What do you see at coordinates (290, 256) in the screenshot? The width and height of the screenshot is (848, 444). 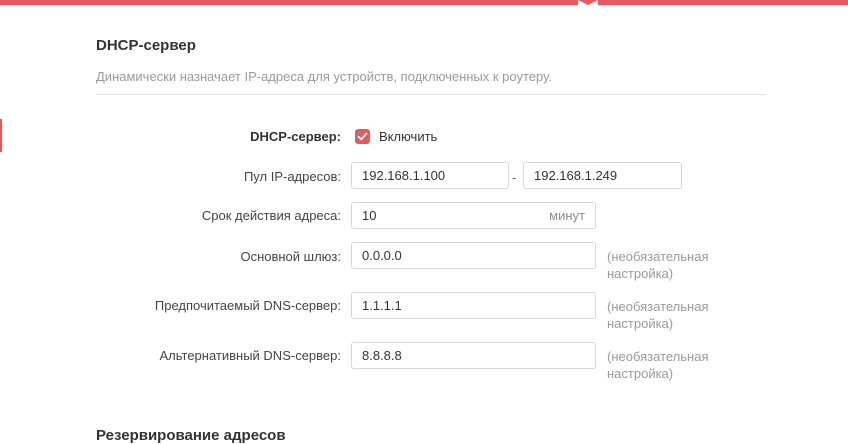 I see `gateway-label: Основной шлюз:` at bounding box center [290, 256].